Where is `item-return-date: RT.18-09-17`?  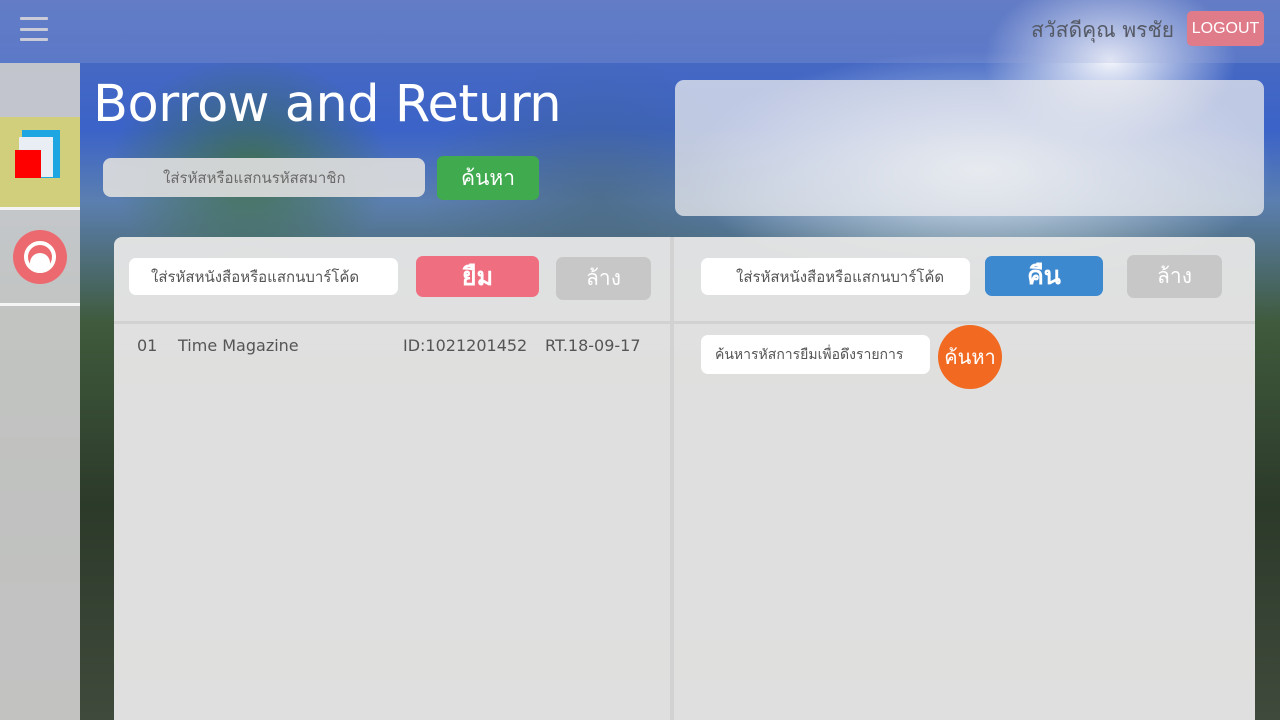 item-return-date: RT.18-09-17 is located at coordinates (593, 345).